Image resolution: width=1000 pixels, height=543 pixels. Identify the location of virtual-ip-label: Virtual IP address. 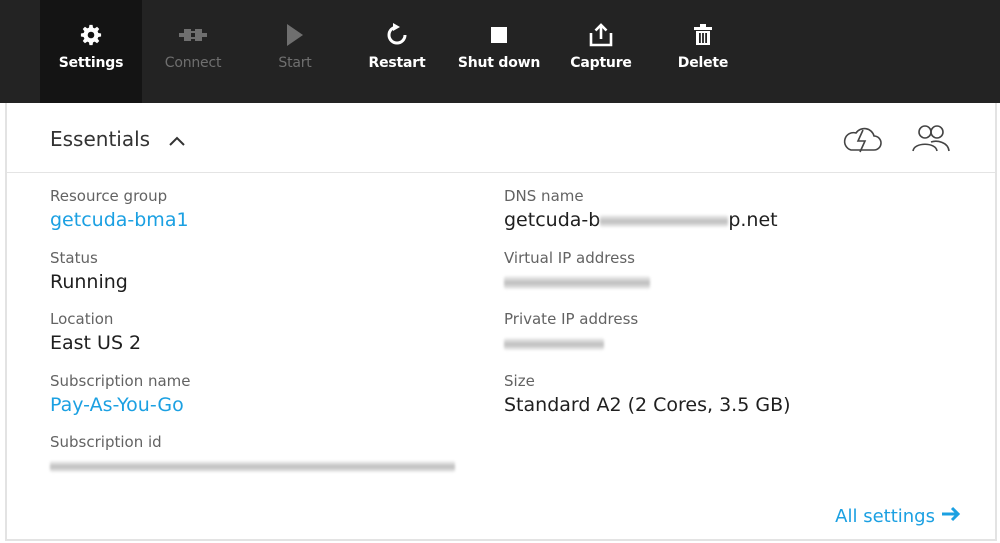
(569, 257).